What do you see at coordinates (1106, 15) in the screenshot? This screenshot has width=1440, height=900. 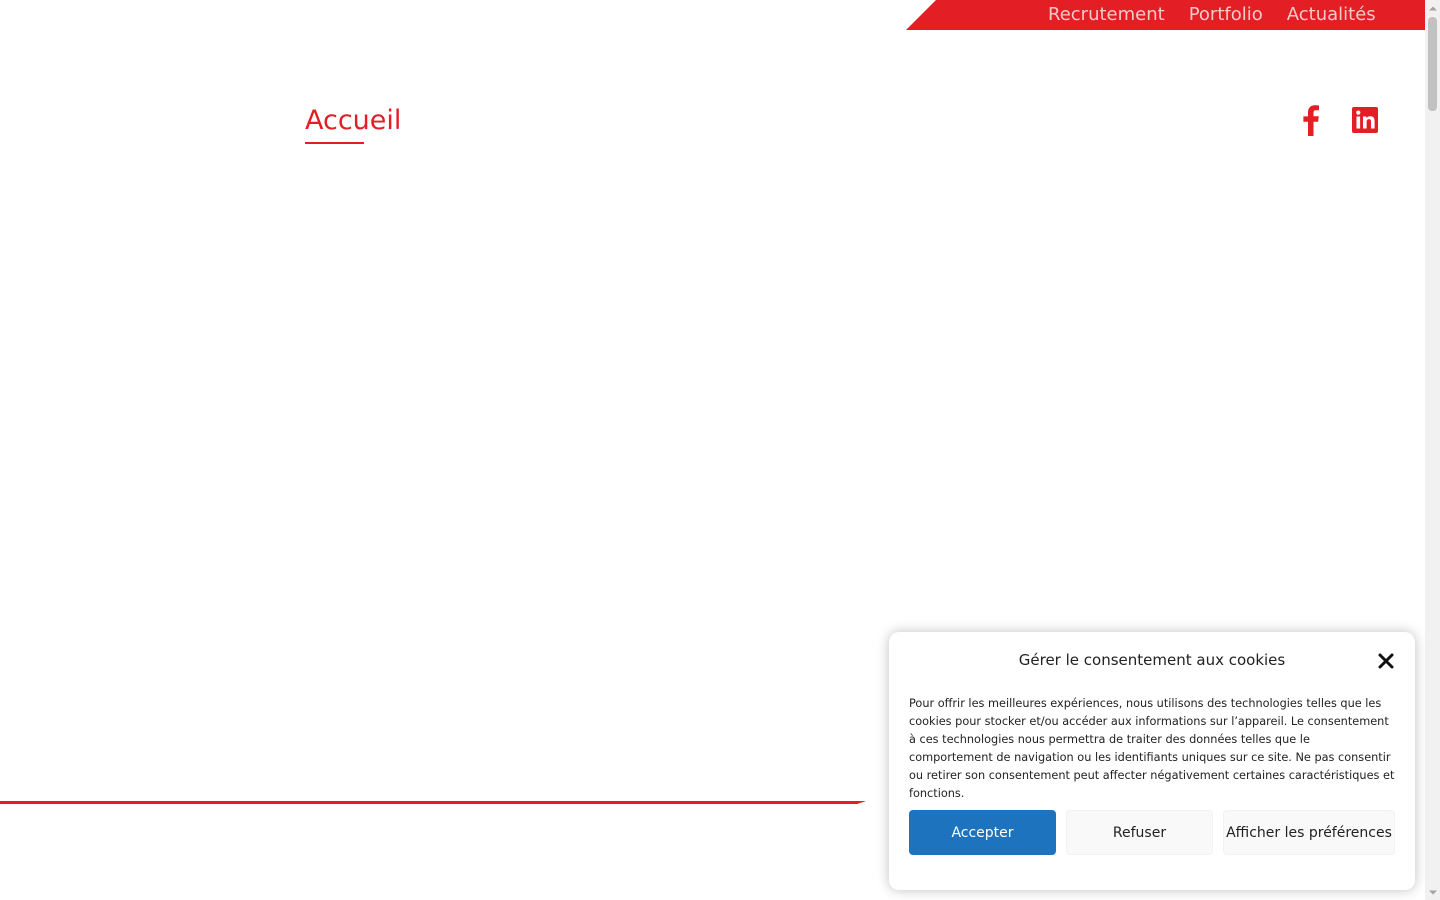 I see `nav-link-recrutement: Recrutement` at bounding box center [1106, 15].